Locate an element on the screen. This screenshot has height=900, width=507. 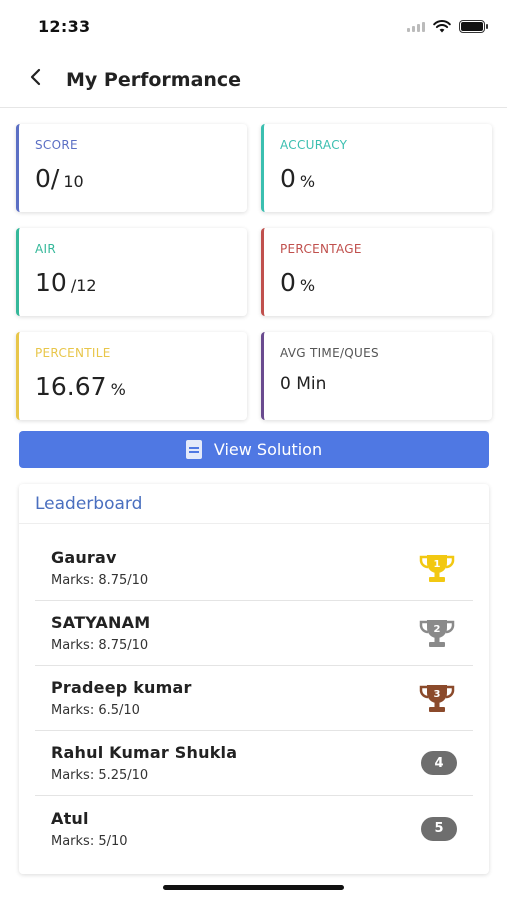
accuracy-value: 0% is located at coordinates (298, 178).